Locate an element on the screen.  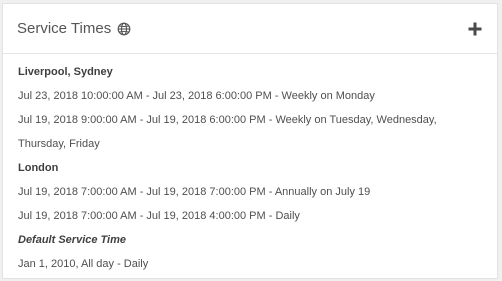
group-title: Default Service Time is located at coordinates (72, 240).